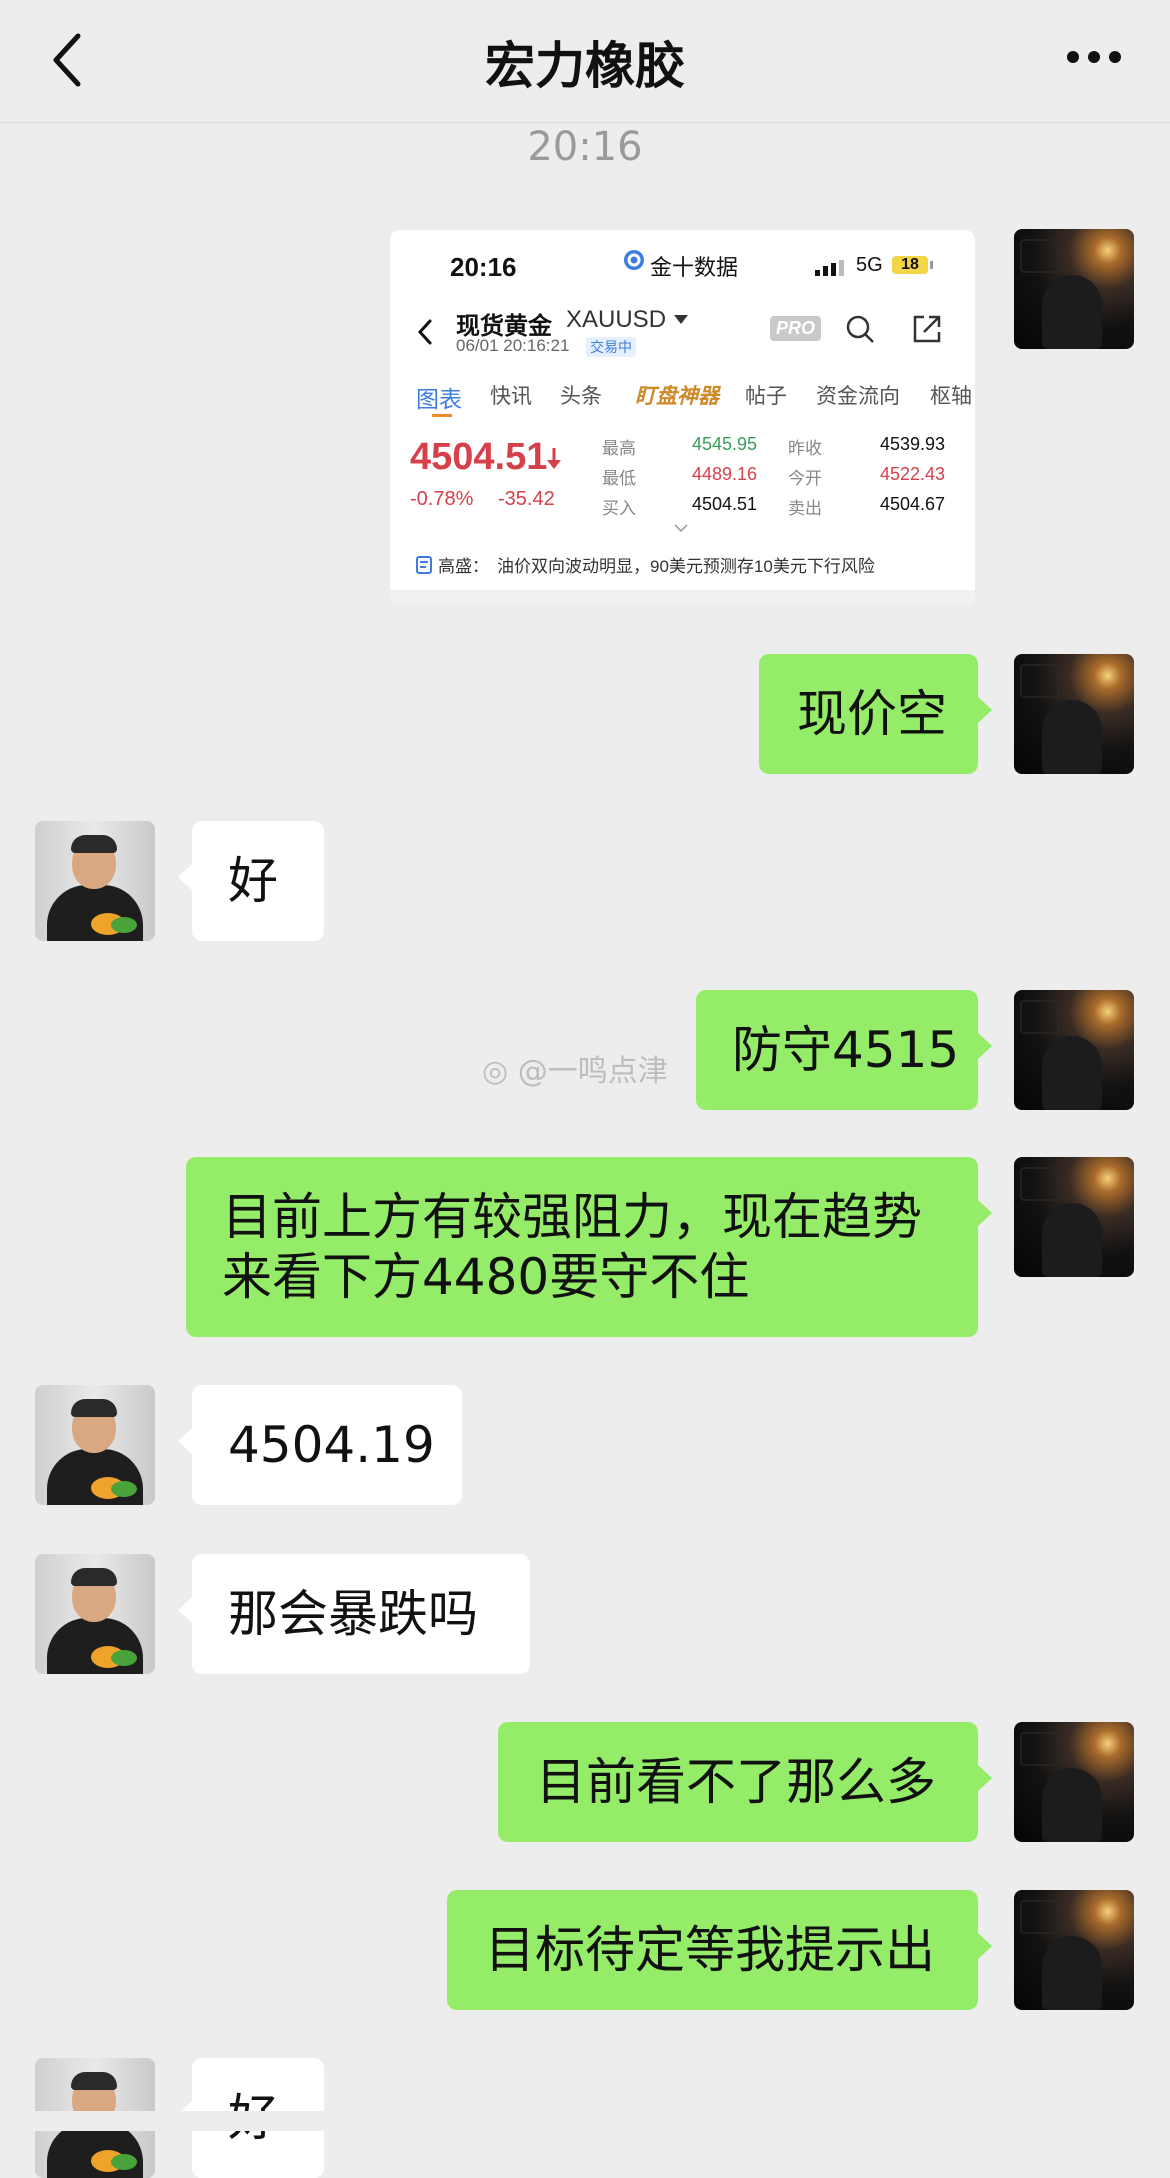 This screenshot has height=2178, width=1170. What do you see at coordinates (616, 319) in the screenshot?
I see `instrument-code: XAUUSD` at bounding box center [616, 319].